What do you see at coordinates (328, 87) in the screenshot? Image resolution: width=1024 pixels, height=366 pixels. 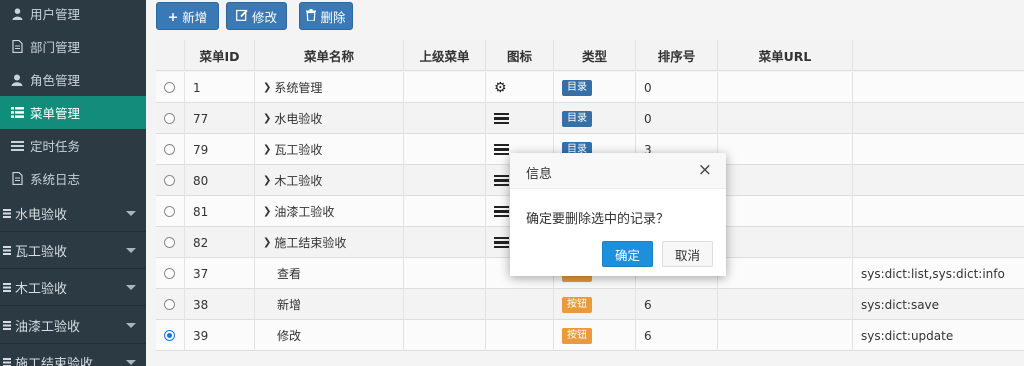 I see `table-cell: ❯ 系统管理` at bounding box center [328, 87].